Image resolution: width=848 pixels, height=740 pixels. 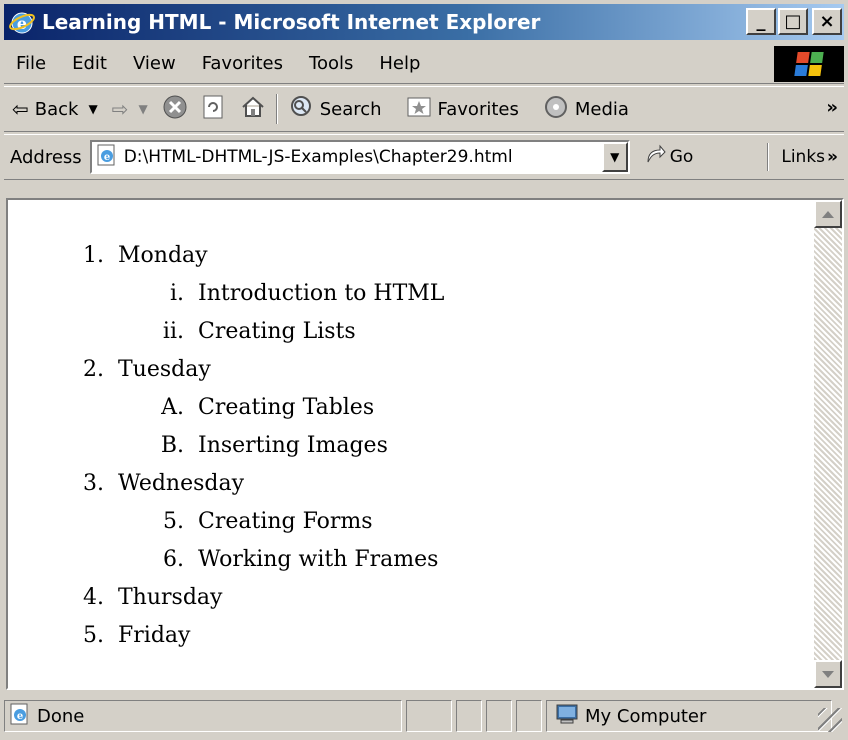 What do you see at coordinates (830, 720) in the screenshot?
I see `resize-grip` at bounding box center [830, 720].